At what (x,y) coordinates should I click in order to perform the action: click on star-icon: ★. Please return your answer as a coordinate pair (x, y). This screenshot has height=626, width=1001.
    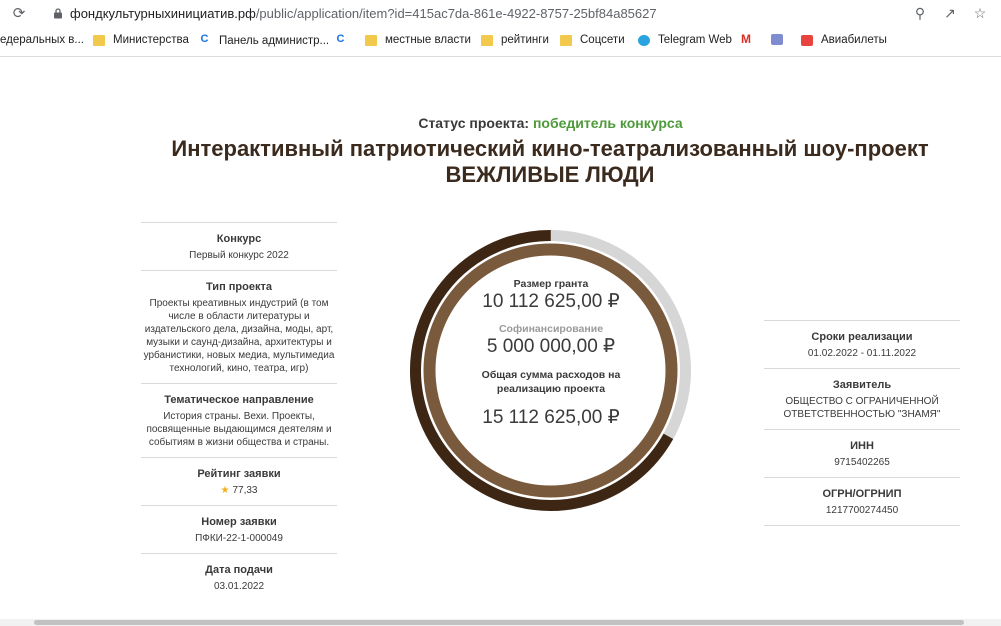
    Looking at the image, I should click on (225, 490).